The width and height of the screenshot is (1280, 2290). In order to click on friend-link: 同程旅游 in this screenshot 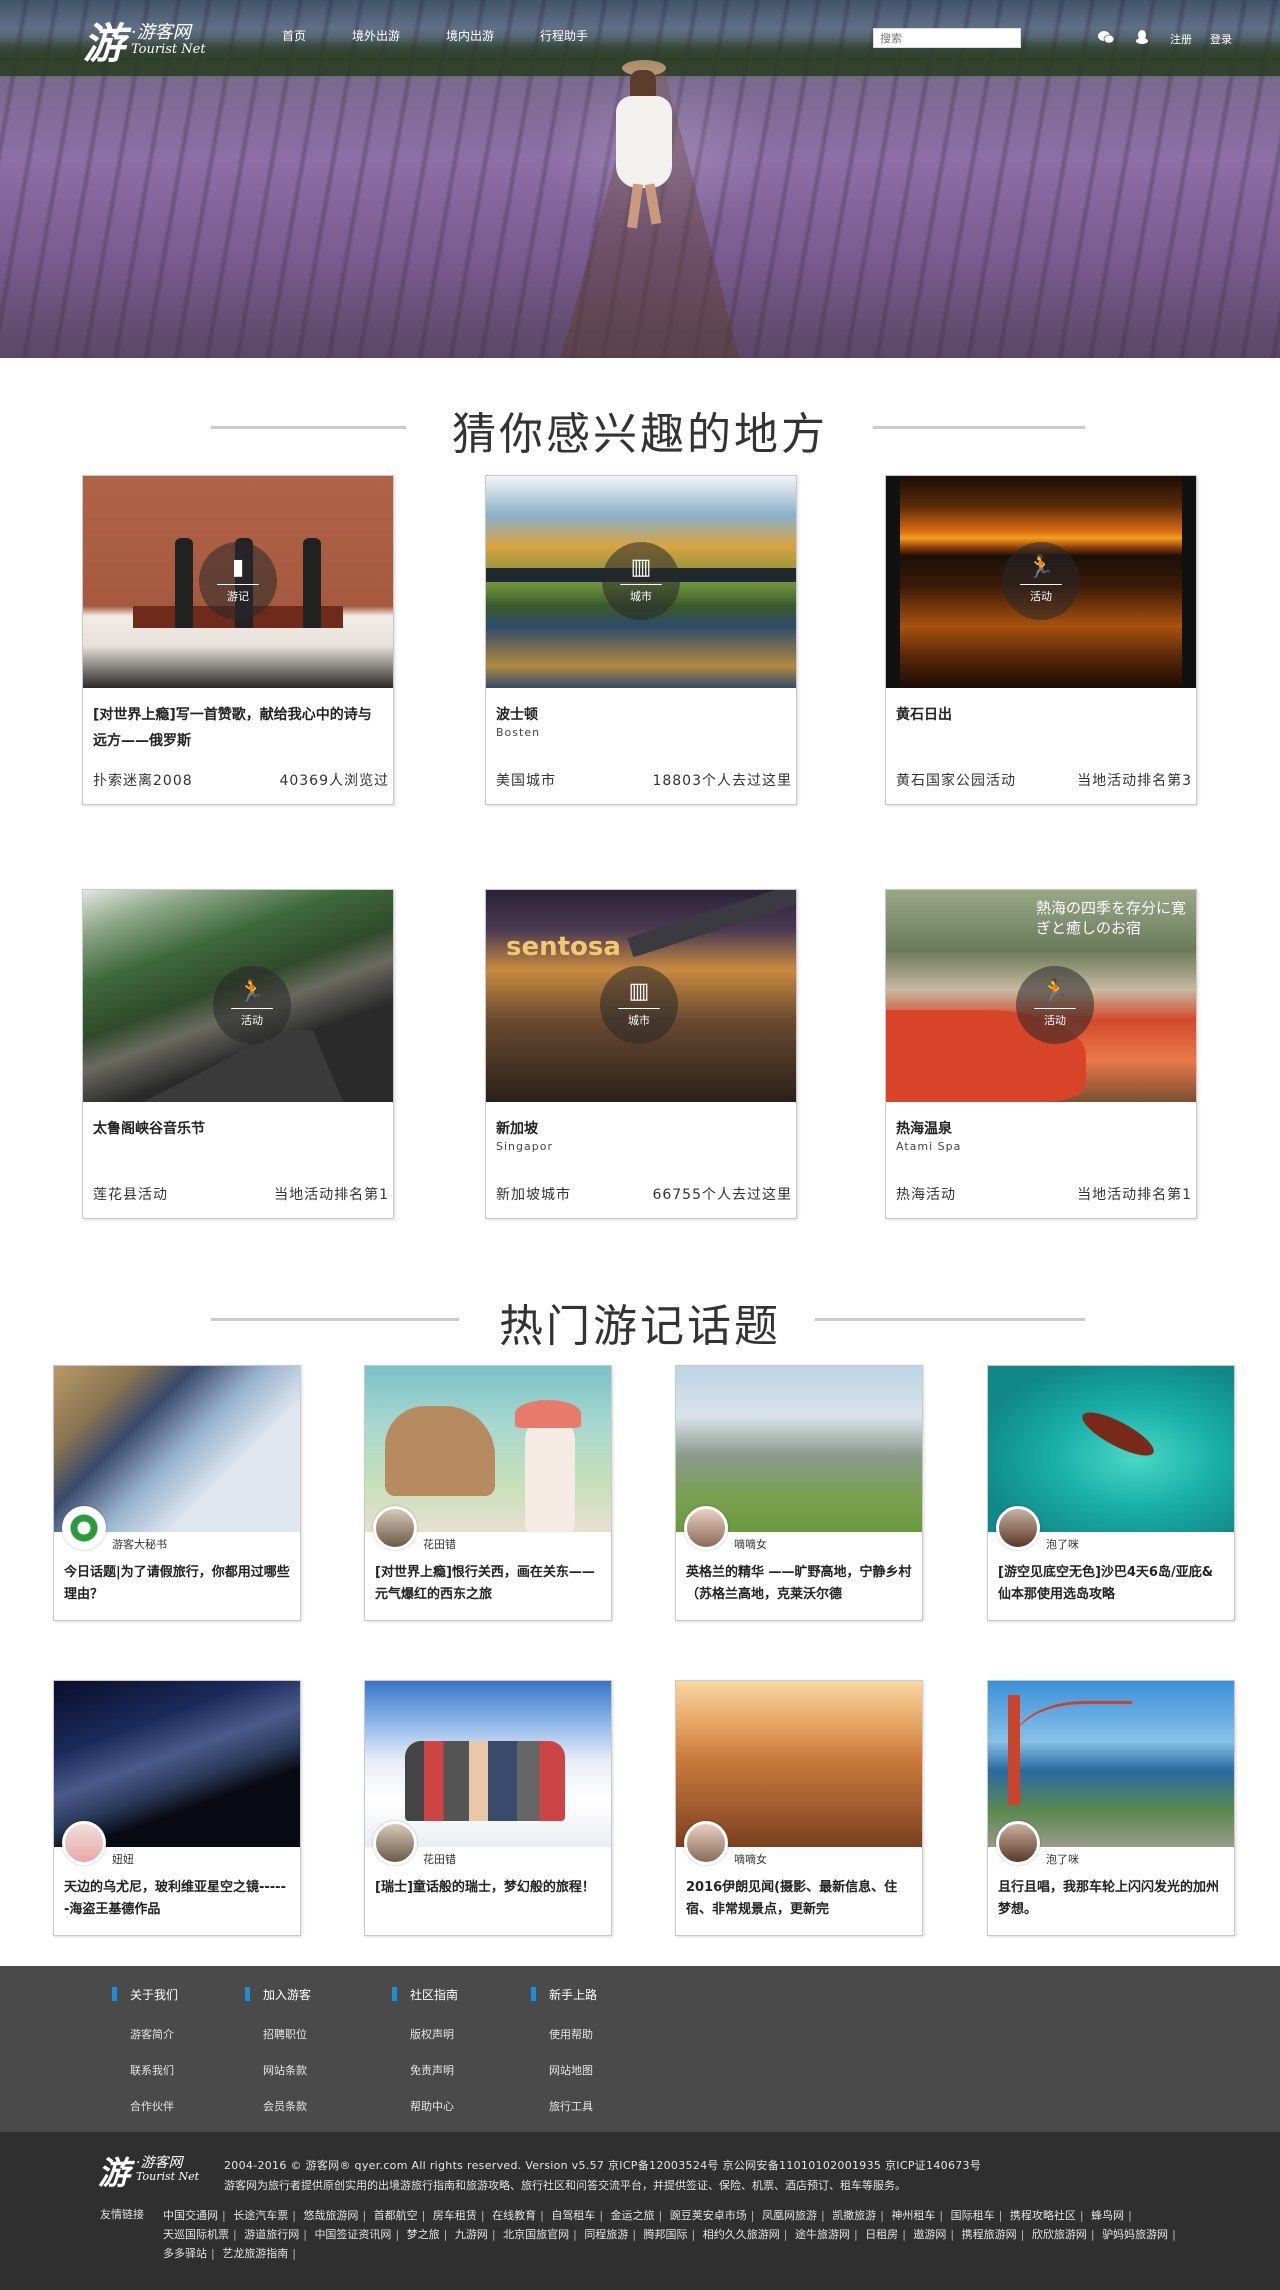, I will do `click(606, 2234)`.